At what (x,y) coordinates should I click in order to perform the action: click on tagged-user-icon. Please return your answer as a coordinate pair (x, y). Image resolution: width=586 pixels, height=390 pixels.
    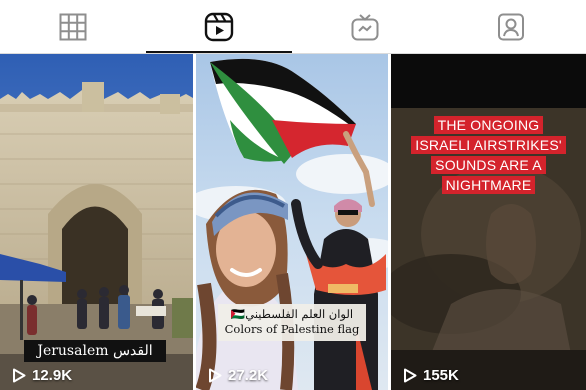
    Looking at the image, I should click on (511, 26).